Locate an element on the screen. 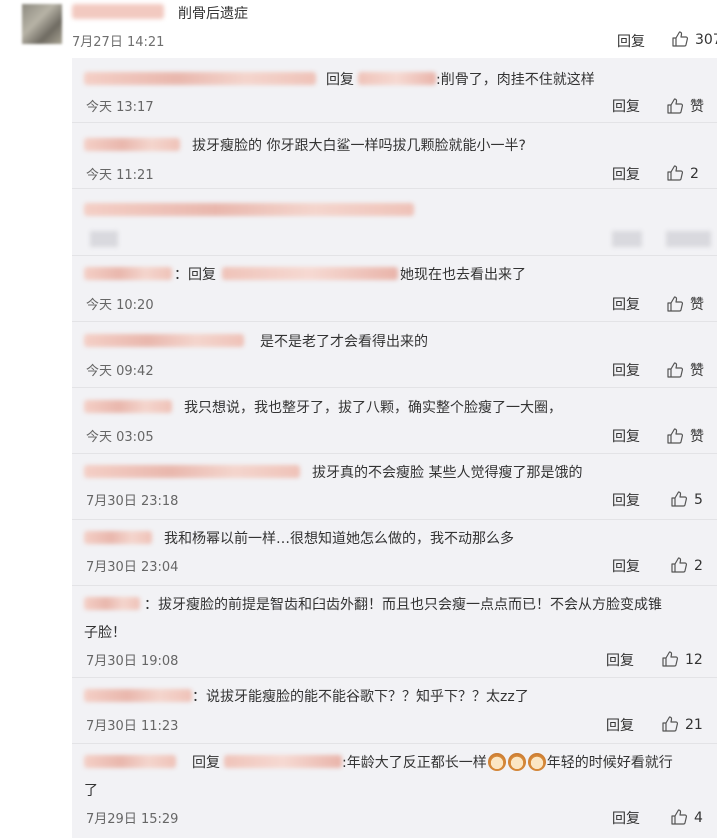  comment-text-continued: 子脸！ is located at coordinates (105, 633).